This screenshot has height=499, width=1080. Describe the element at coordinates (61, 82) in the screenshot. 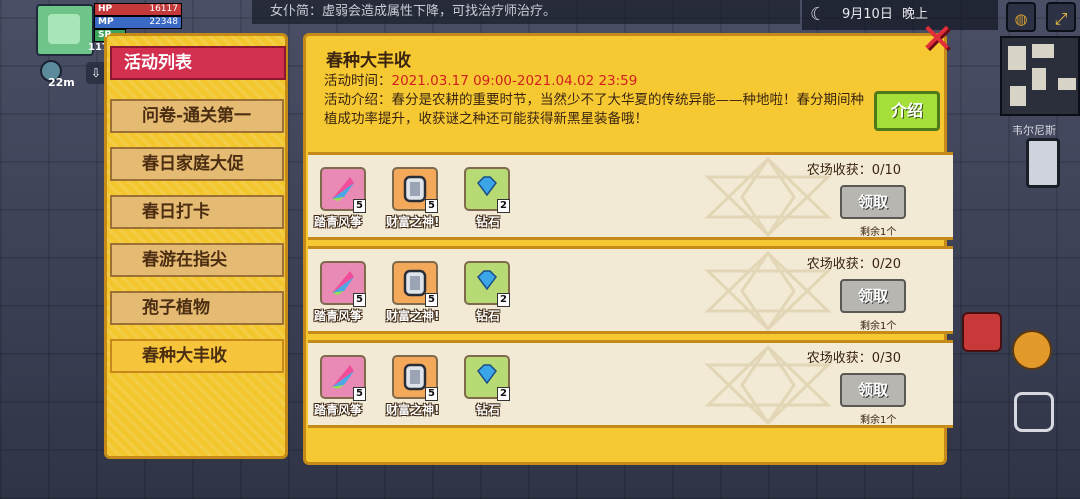

I see `buff-timer: 22m` at that location.